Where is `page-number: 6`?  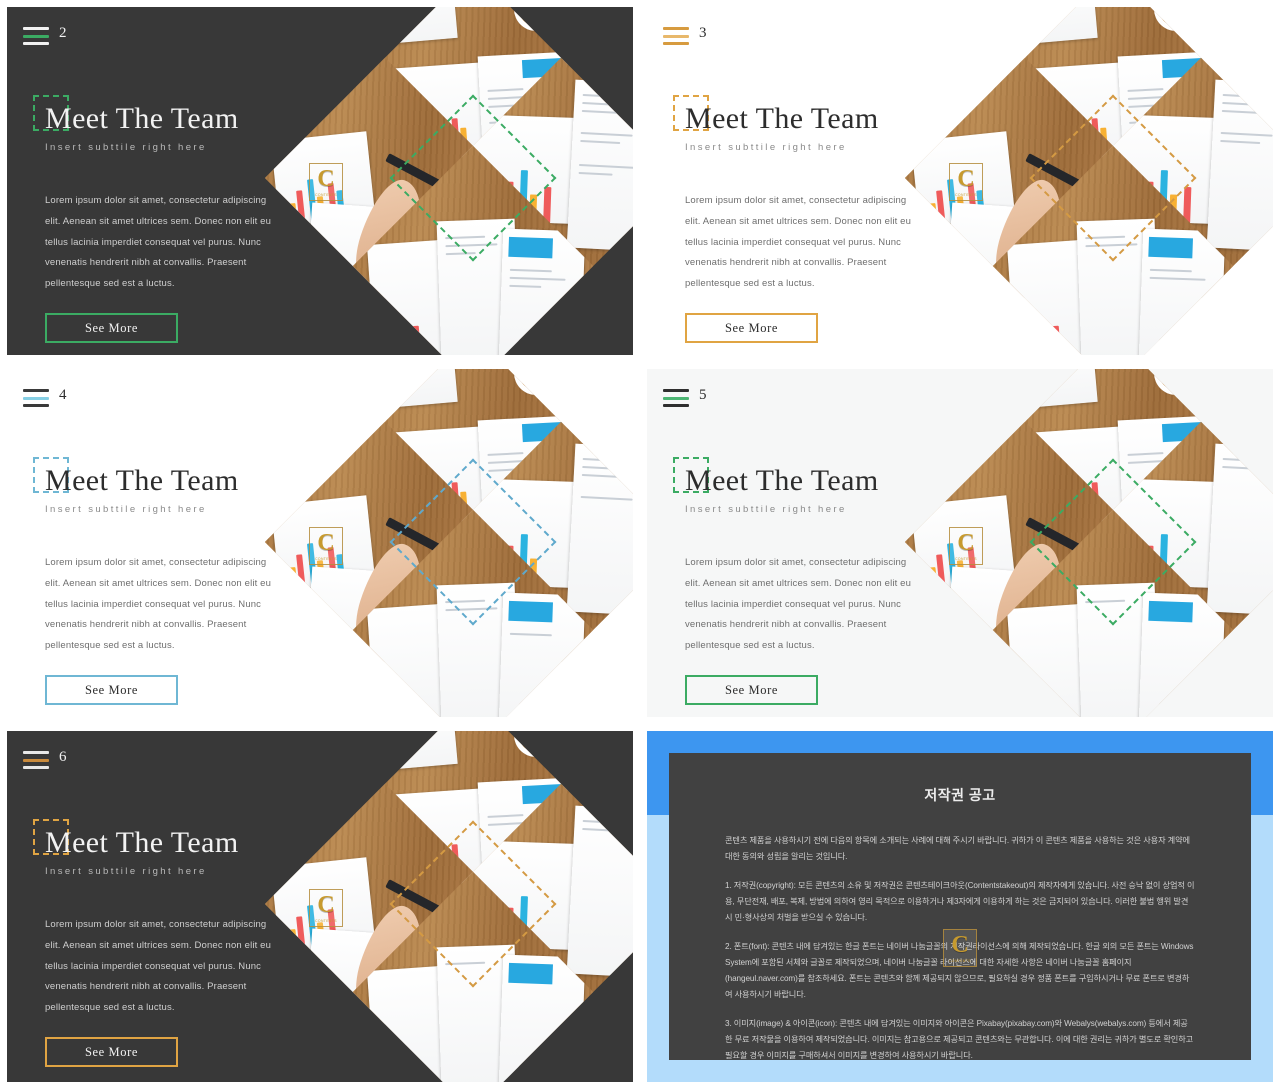 page-number: 6 is located at coordinates (63, 757).